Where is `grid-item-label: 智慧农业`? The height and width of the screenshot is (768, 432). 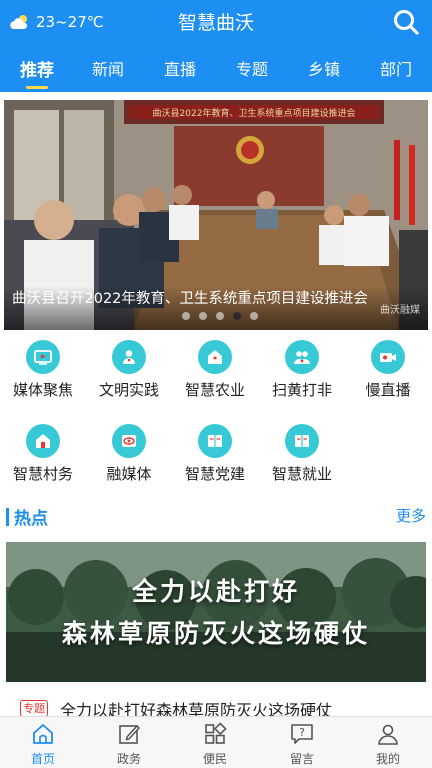
grid-item-label: 智慧农业 is located at coordinates (214, 390).